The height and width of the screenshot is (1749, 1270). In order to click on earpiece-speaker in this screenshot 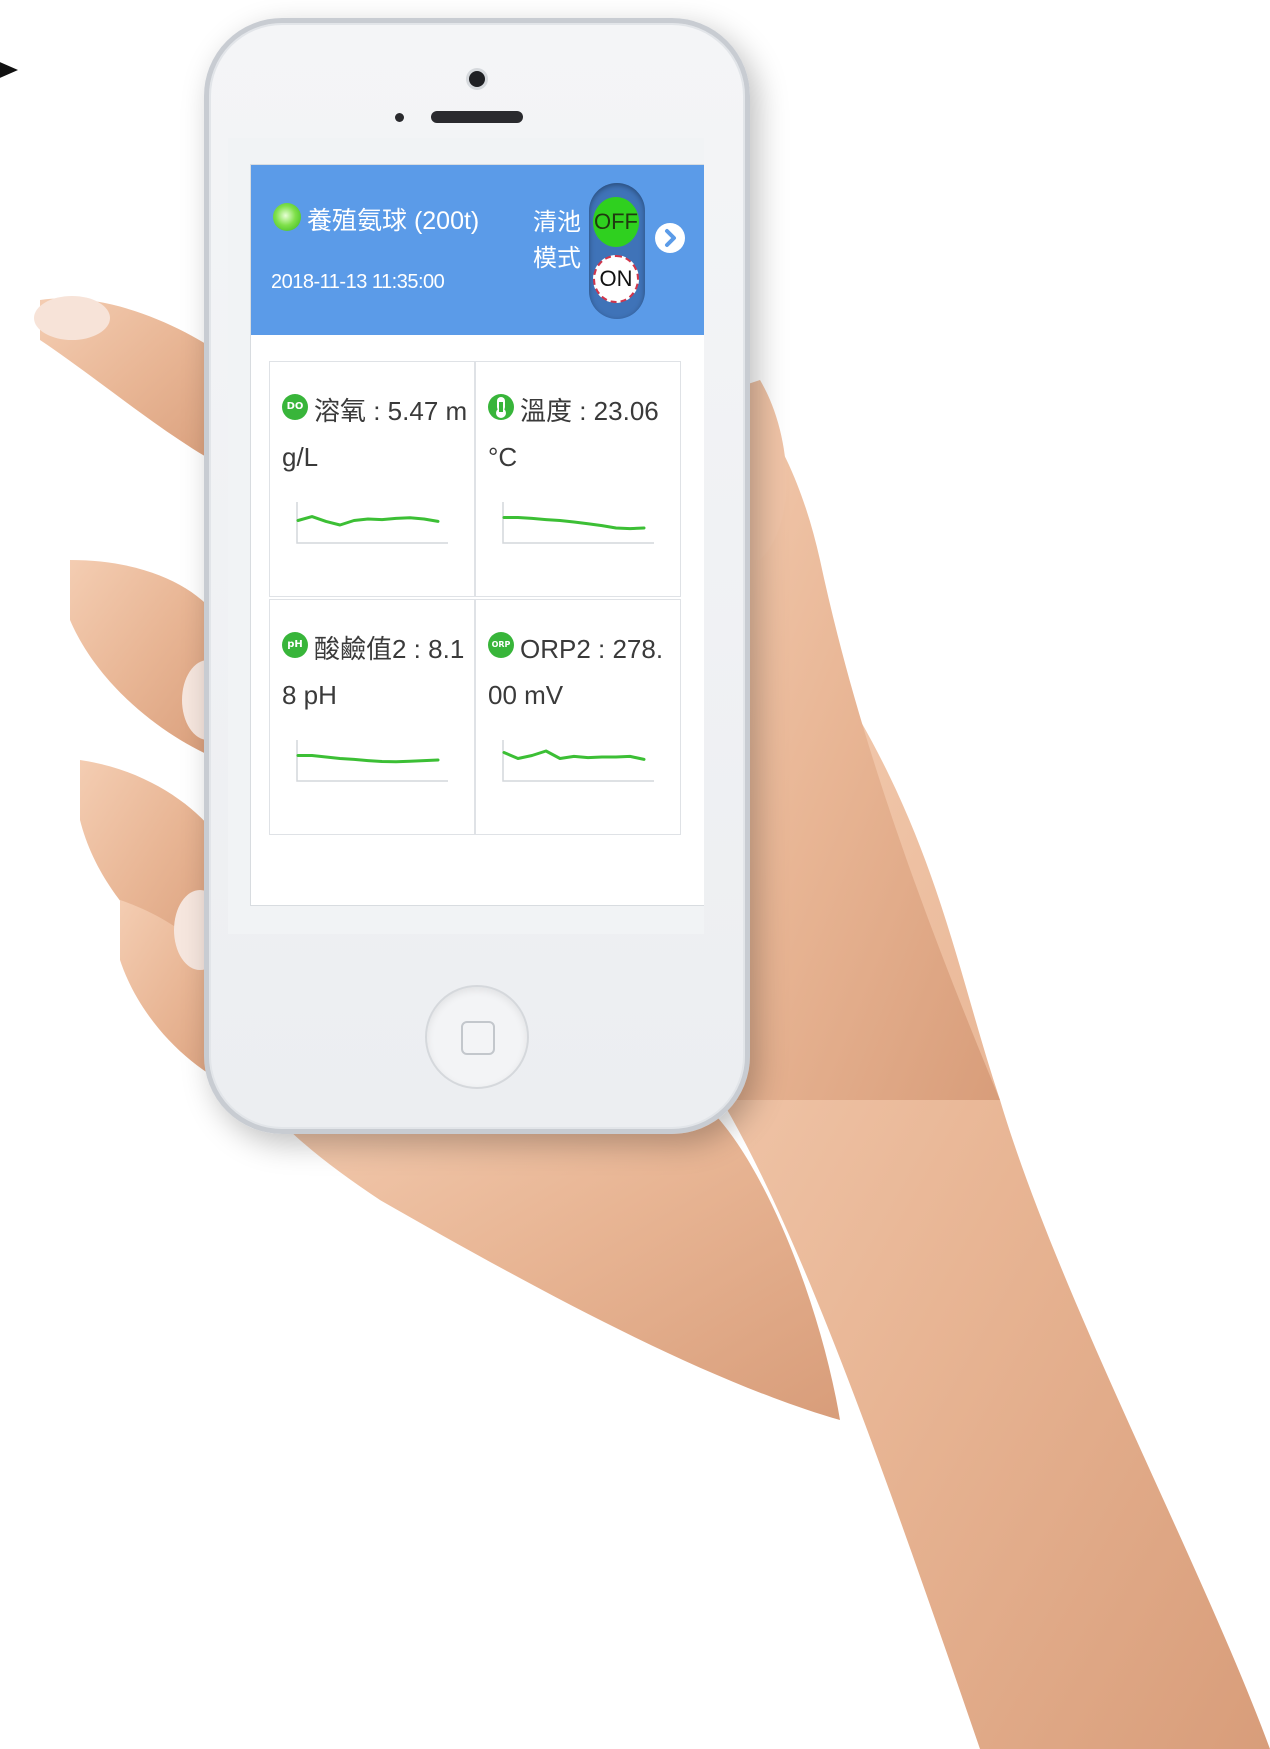, I will do `click(477, 117)`.